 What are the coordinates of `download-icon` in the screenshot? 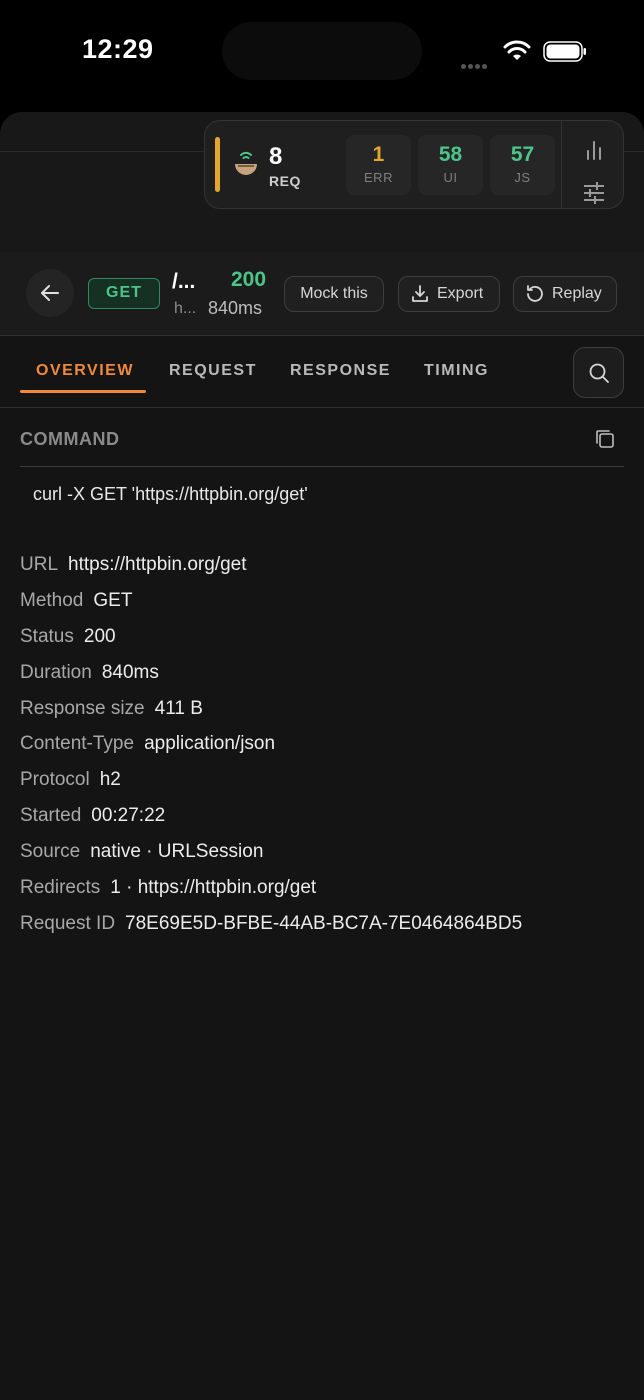 It's located at (420, 293).